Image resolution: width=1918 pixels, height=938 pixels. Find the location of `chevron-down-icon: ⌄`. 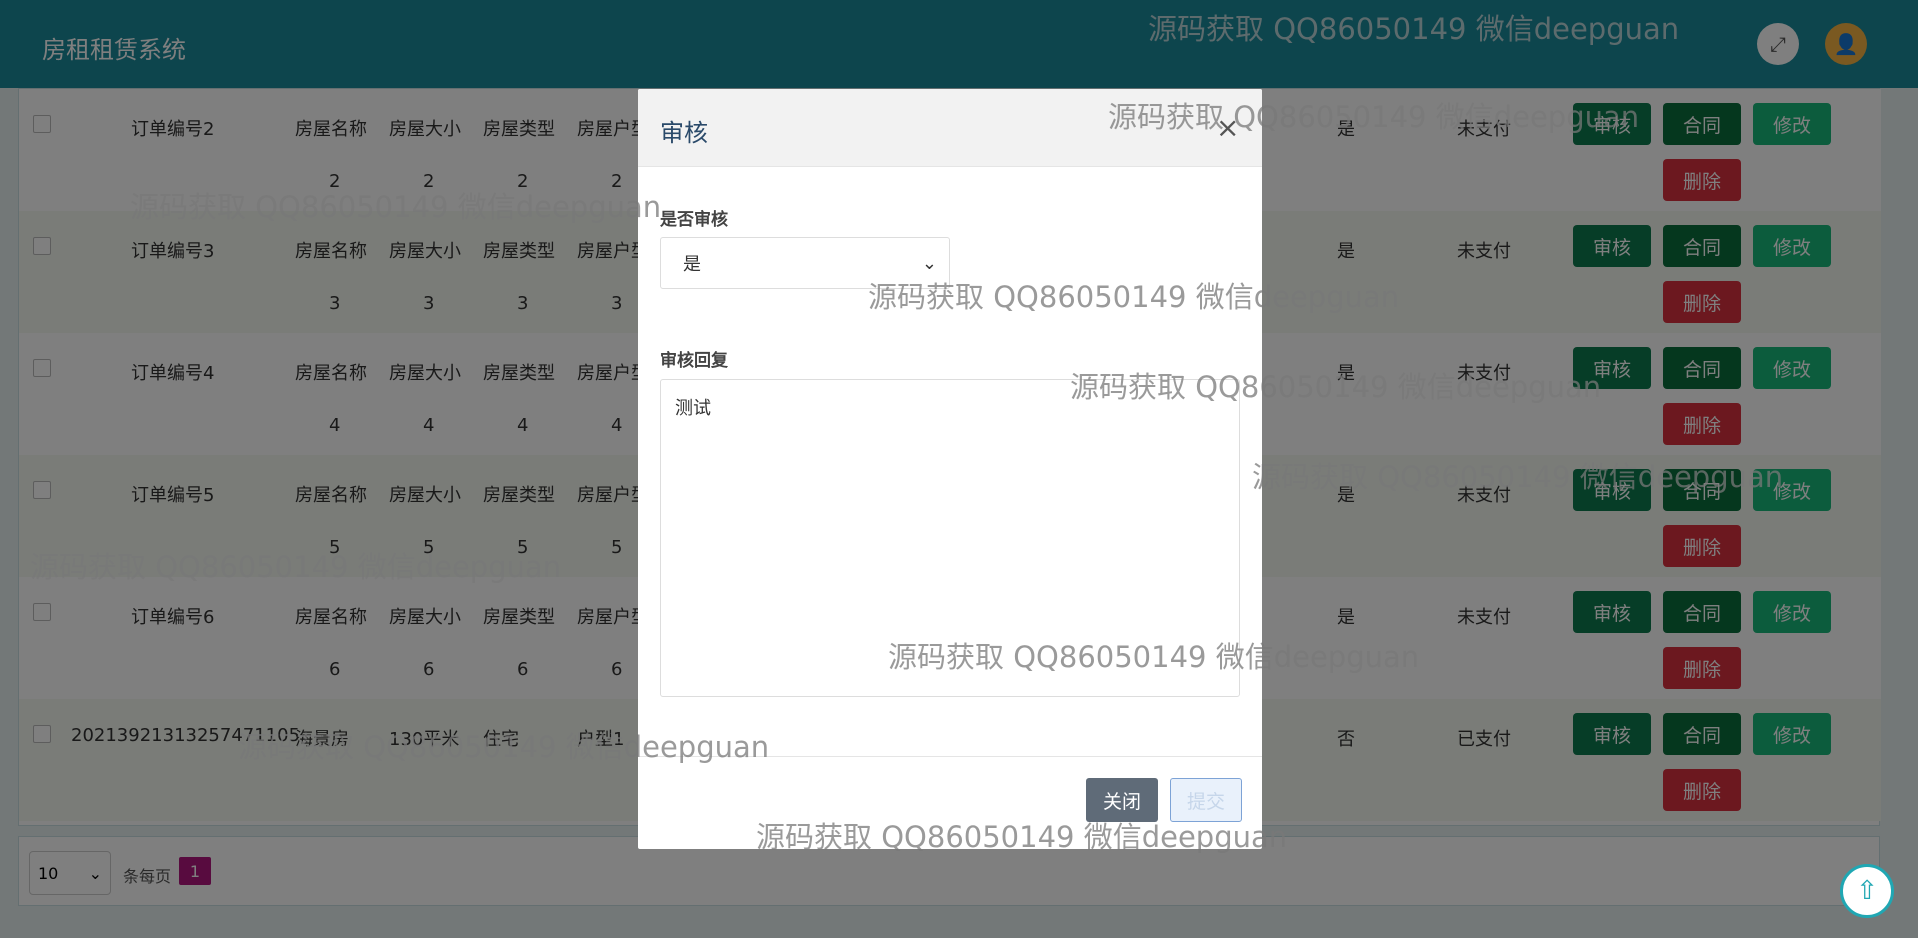

chevron-down-icon: ⌄ is located at coordinates (929, 263).